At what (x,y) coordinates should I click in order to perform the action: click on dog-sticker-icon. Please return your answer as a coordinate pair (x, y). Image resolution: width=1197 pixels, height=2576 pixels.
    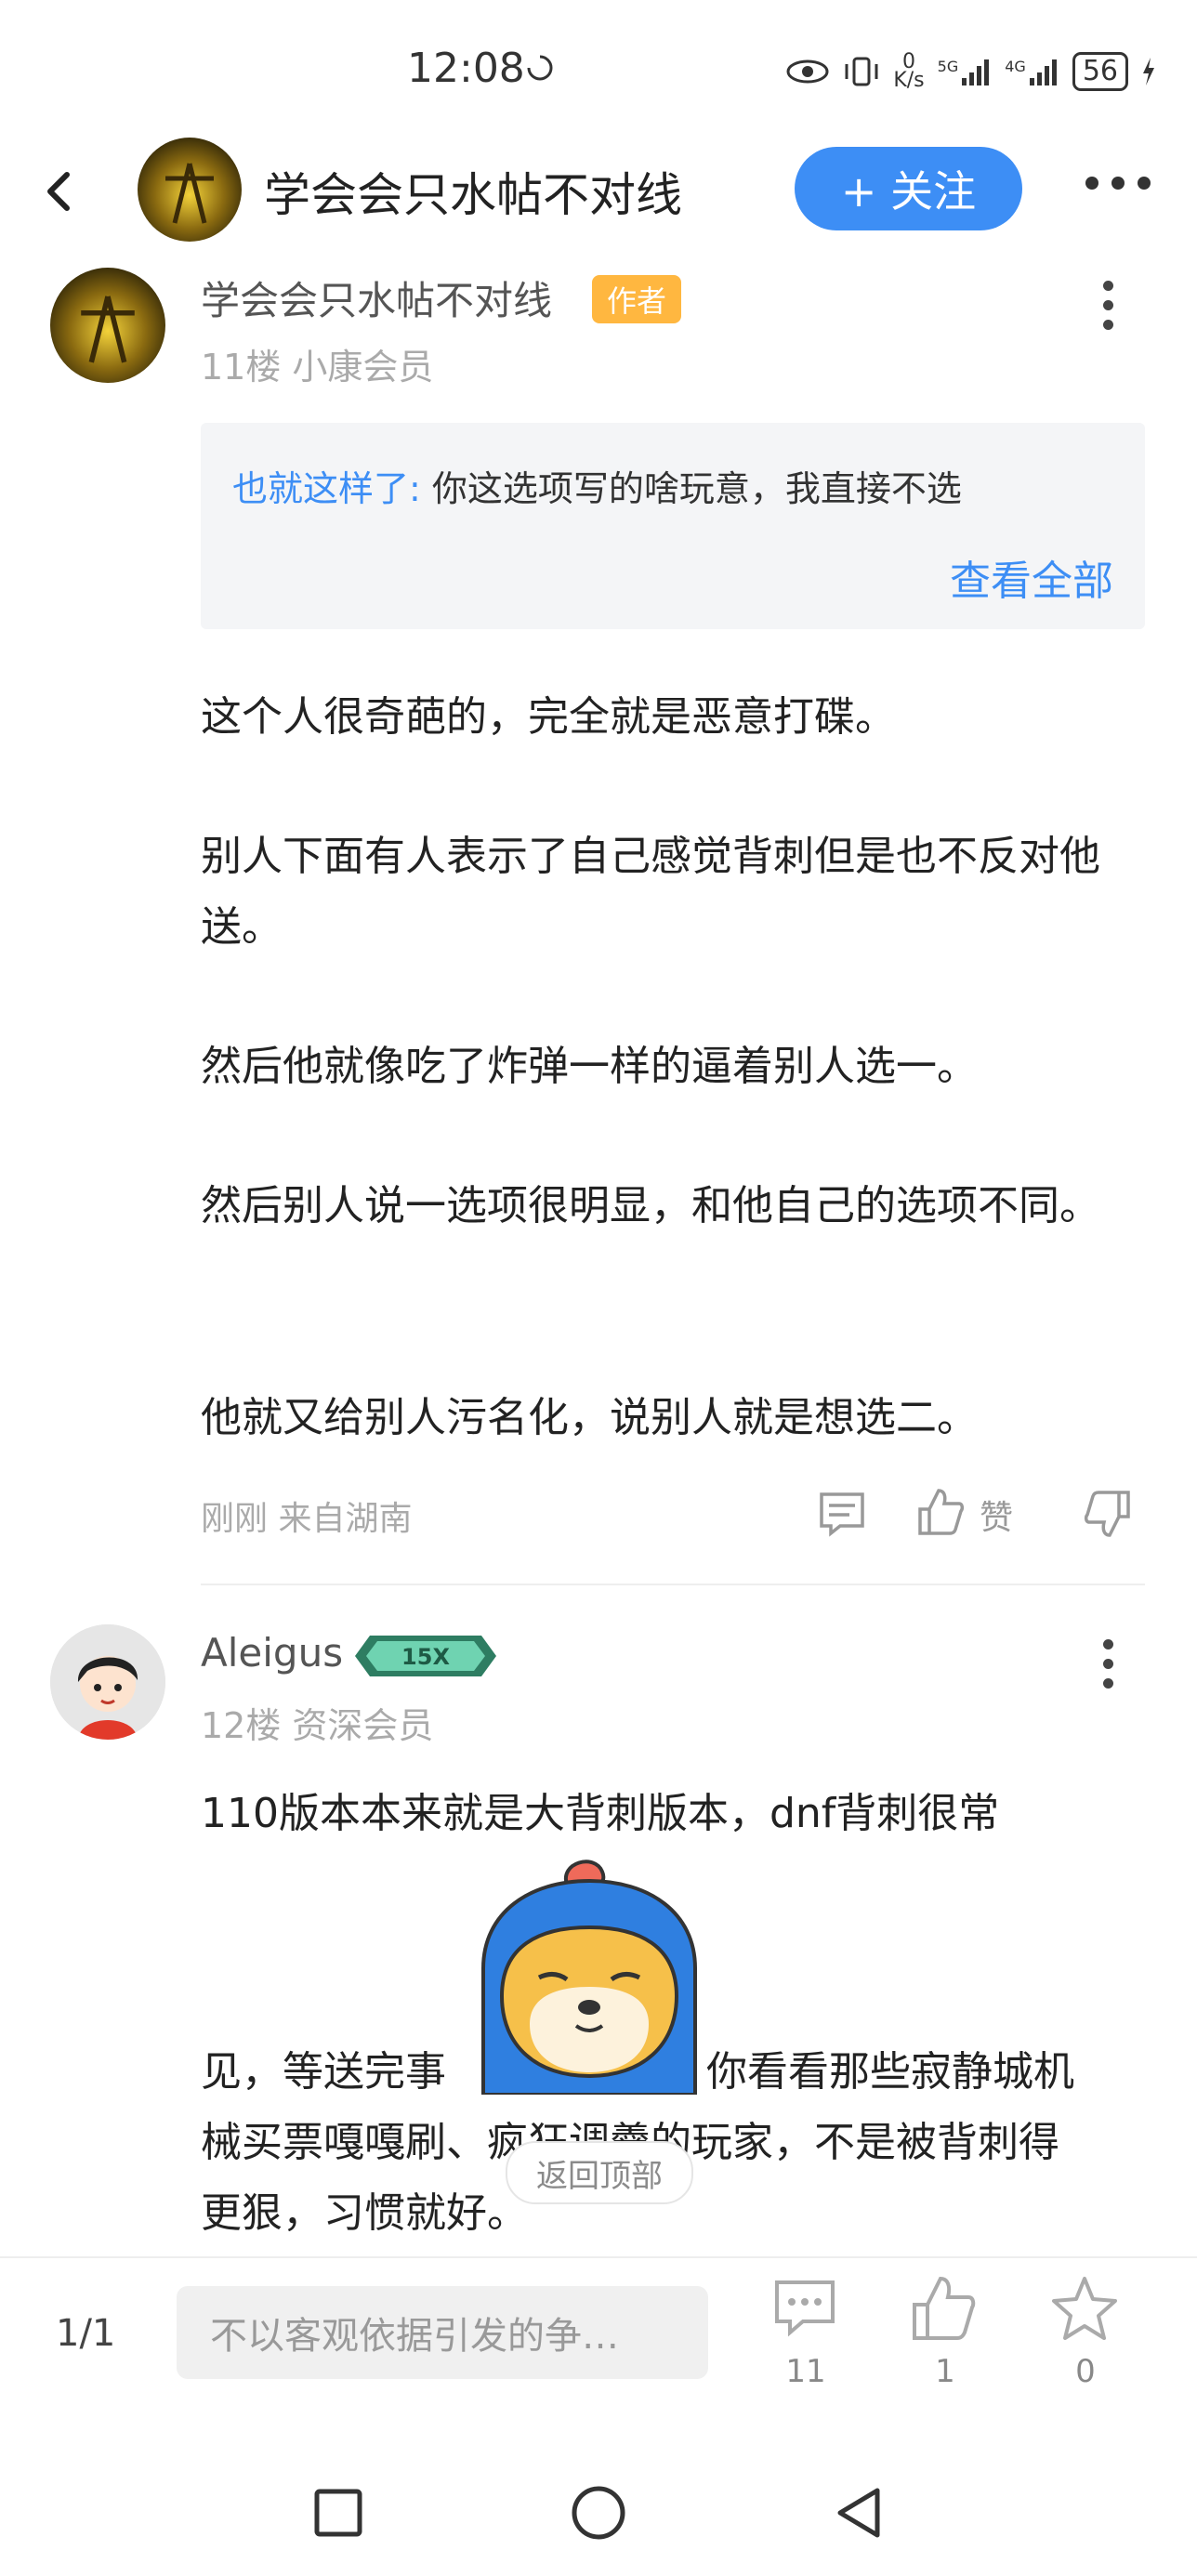
    Looking at the image, I should click on (589, 1977).